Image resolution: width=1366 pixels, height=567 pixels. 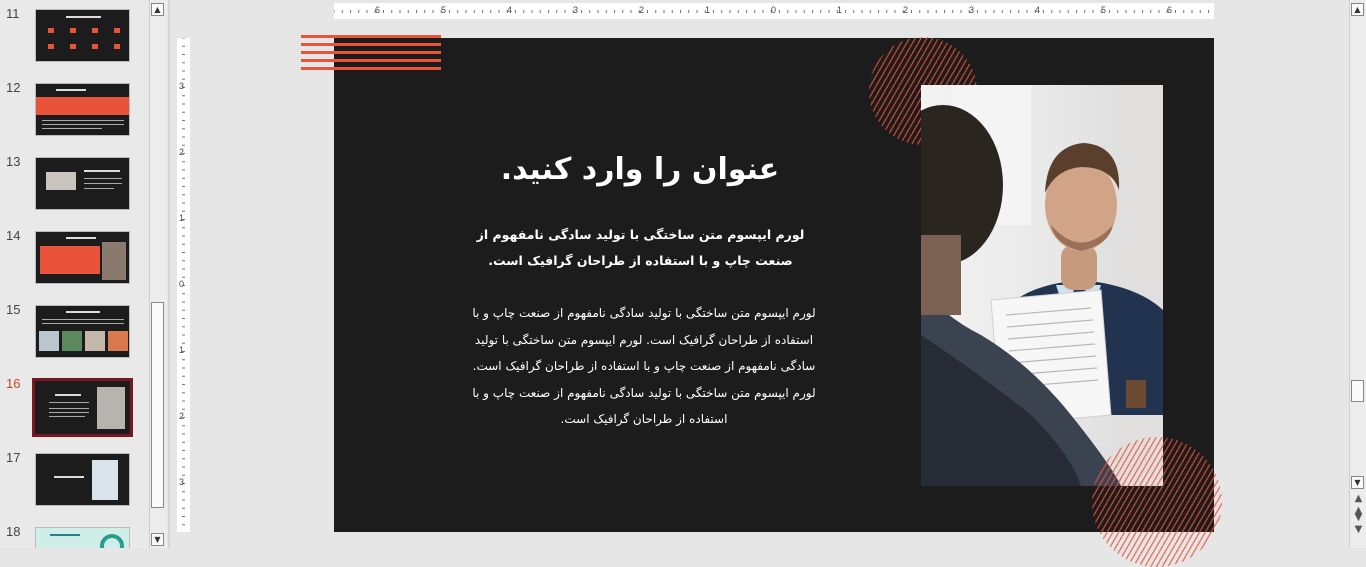 What do you see at coordinates (13, 161) in the screenshot?
I see `slide-number: 13` at bounding box center [13, 161].